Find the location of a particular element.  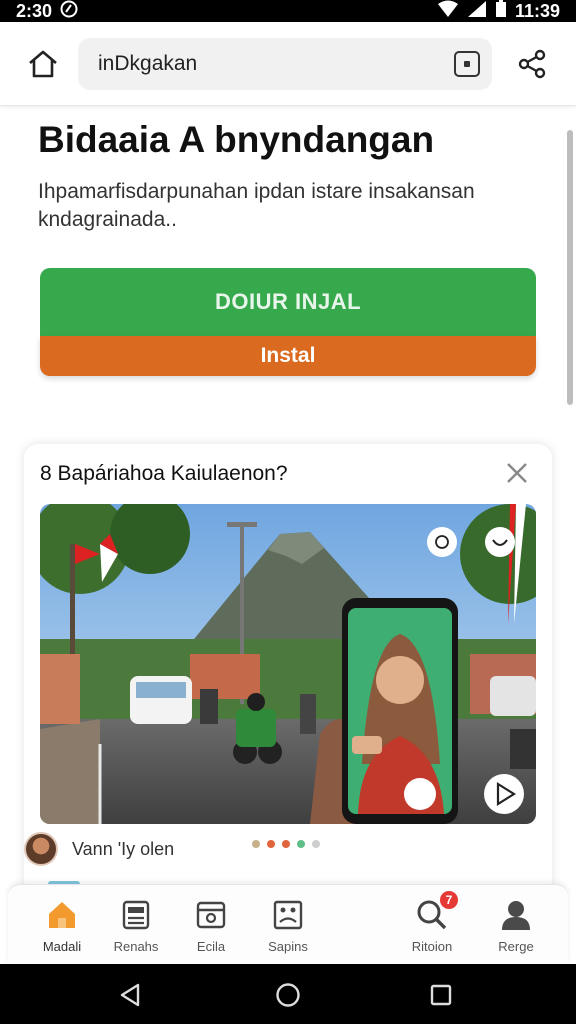

url-field: inDkgakan is located at coordinates (285, 64).